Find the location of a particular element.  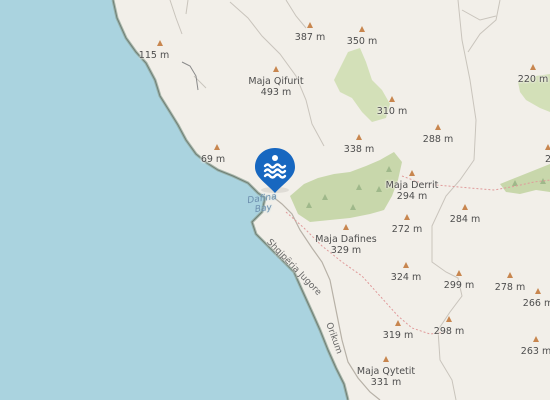

ridge-mark is located at coordinates (190, 76).